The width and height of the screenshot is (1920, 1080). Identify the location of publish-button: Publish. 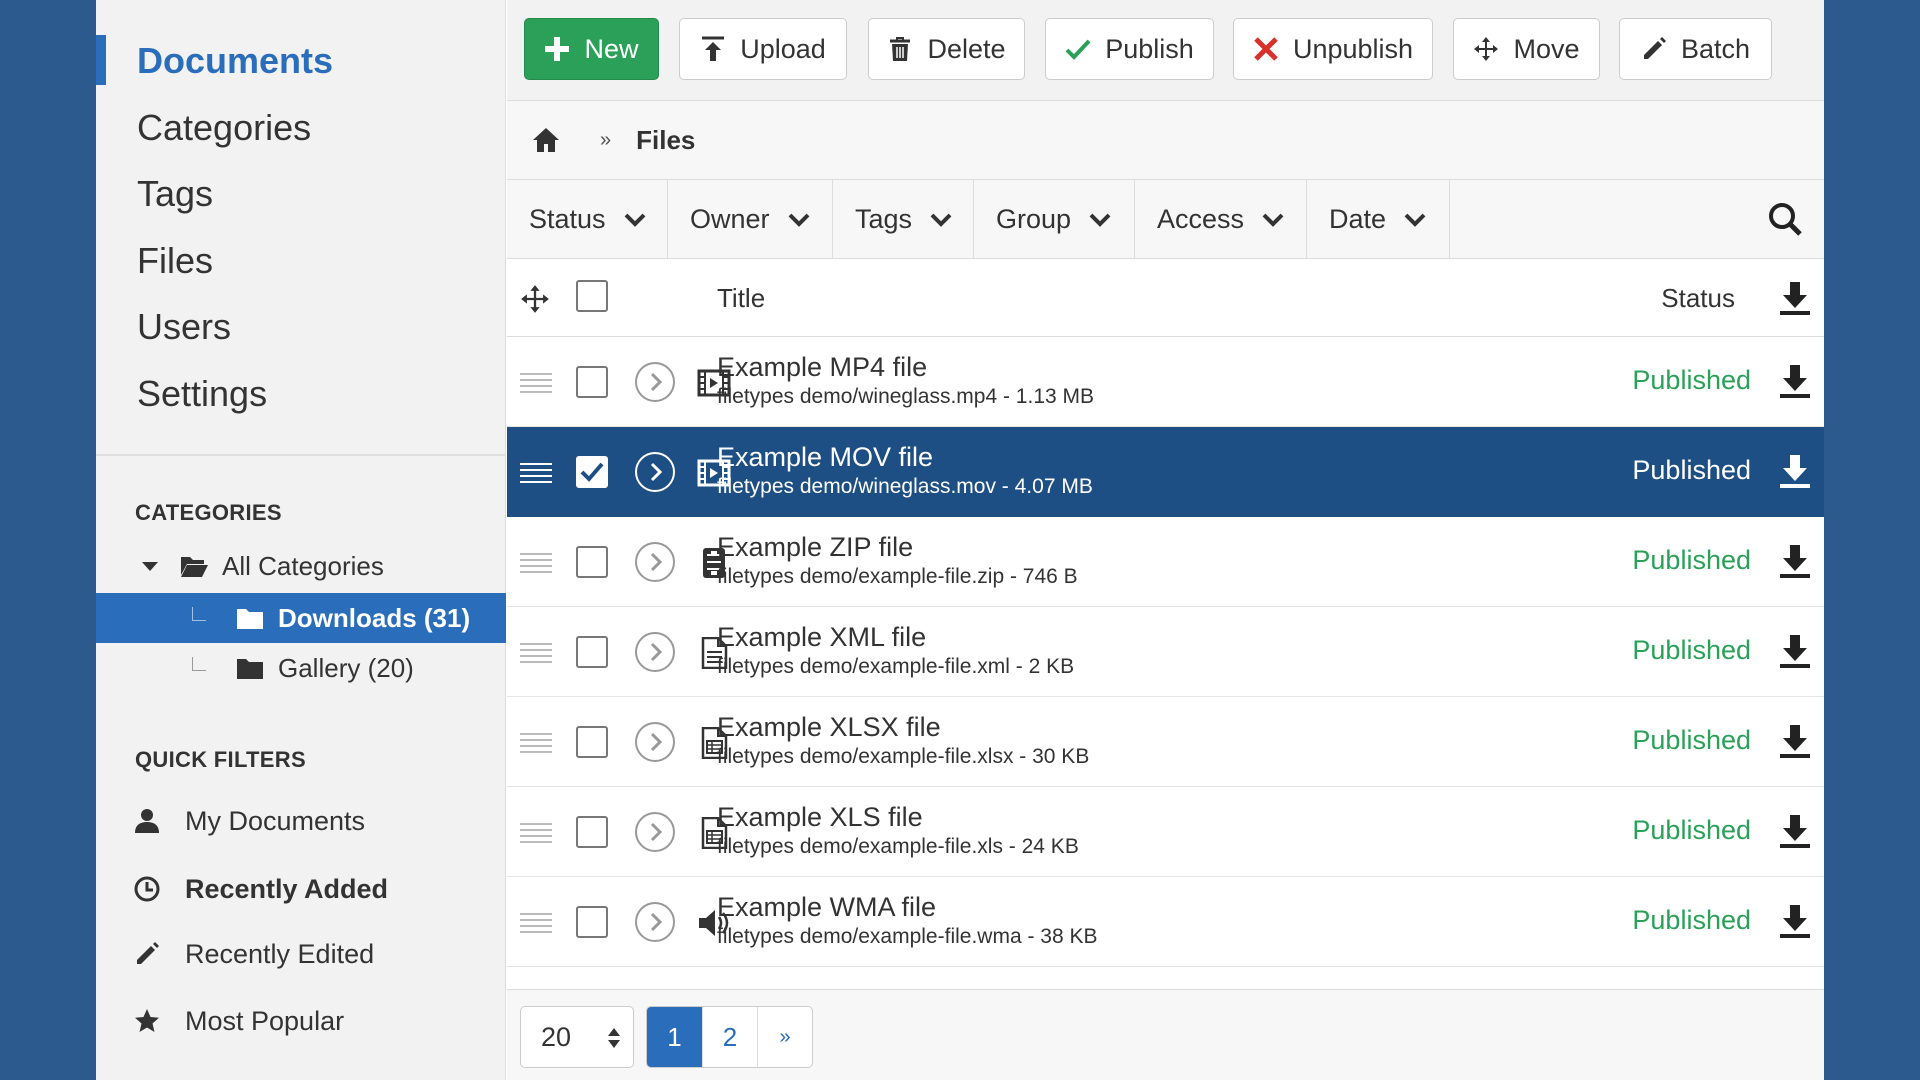
(1129, 49).